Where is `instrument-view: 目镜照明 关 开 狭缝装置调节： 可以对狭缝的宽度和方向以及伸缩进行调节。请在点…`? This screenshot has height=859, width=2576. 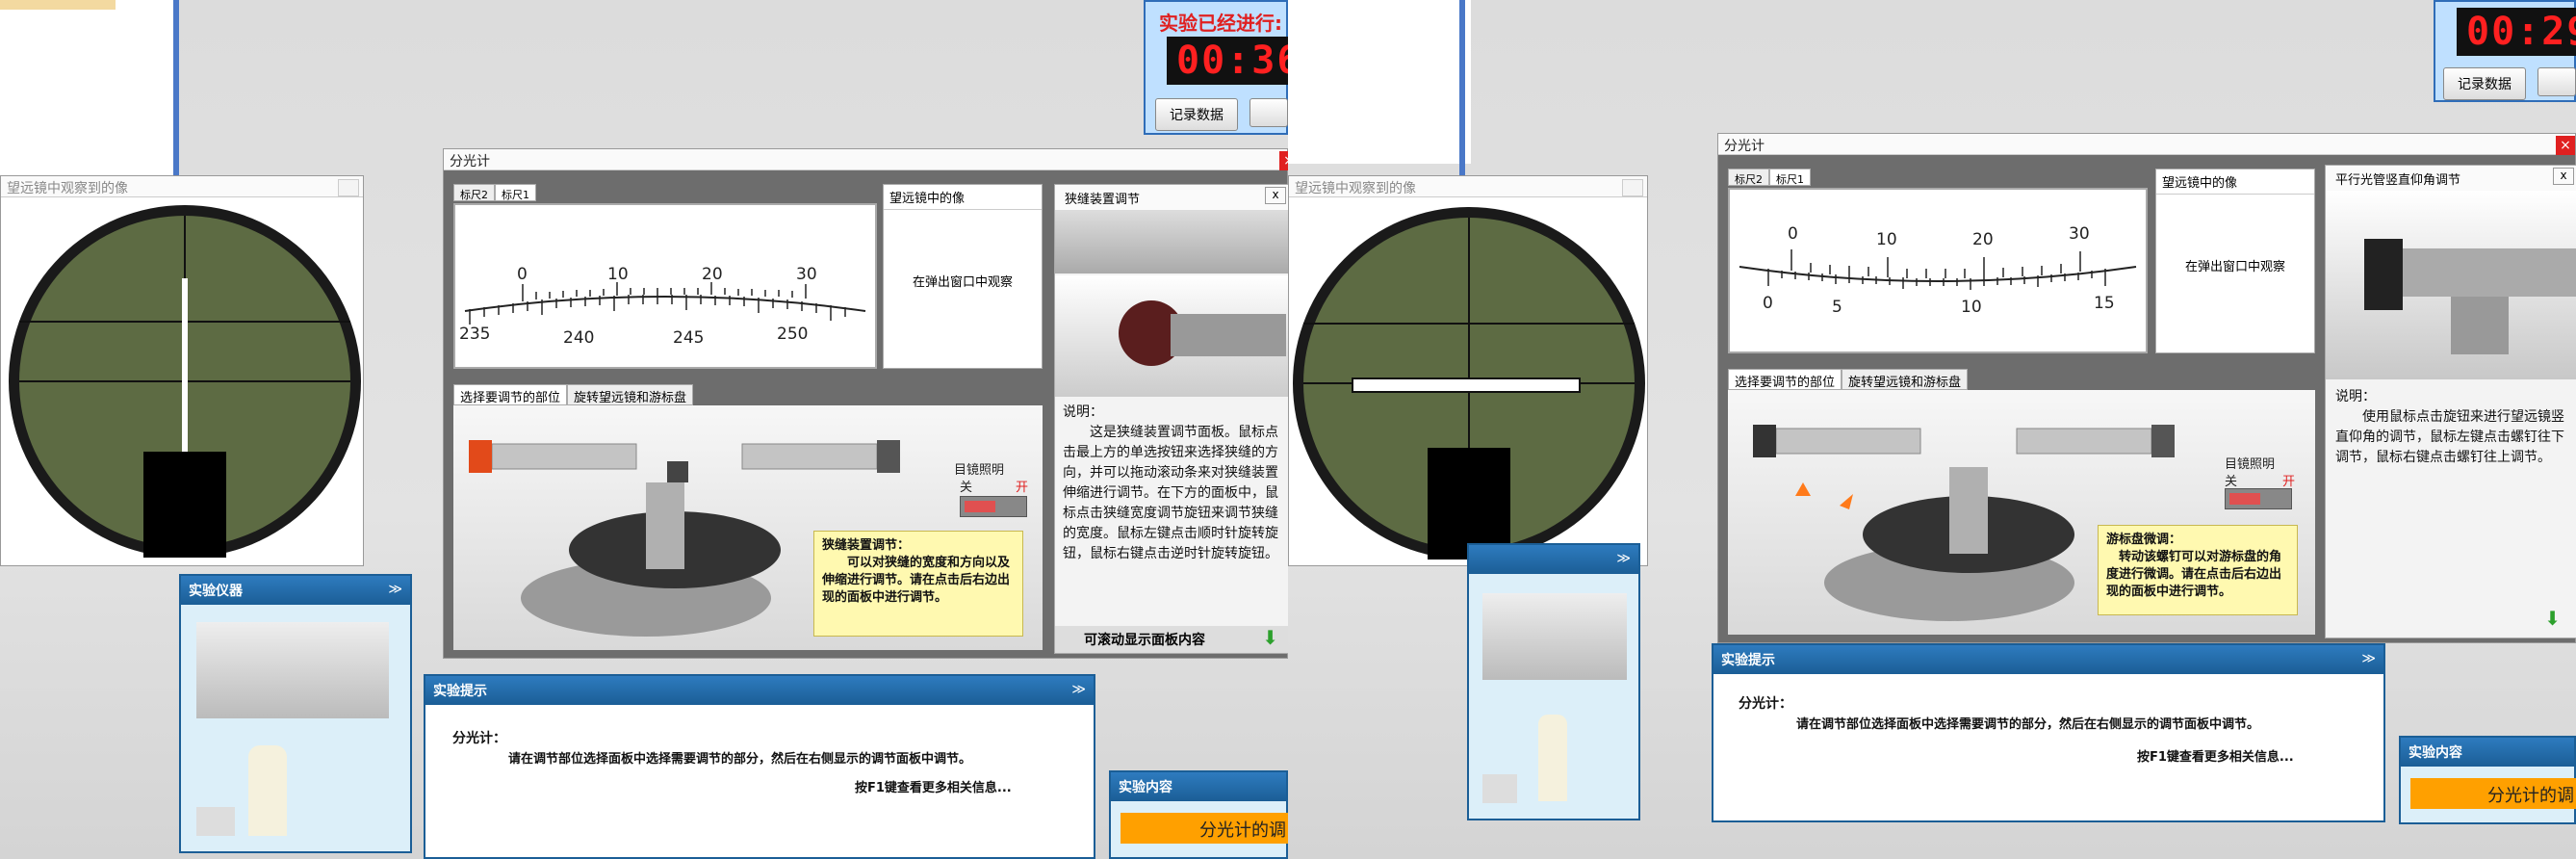 instrument-view: 目镜照明 关 开 狭缝装置调节： 可以对狭缝的宽度和方向以及伸缩进行调节。请在点… is located at coordinates (748, 527).